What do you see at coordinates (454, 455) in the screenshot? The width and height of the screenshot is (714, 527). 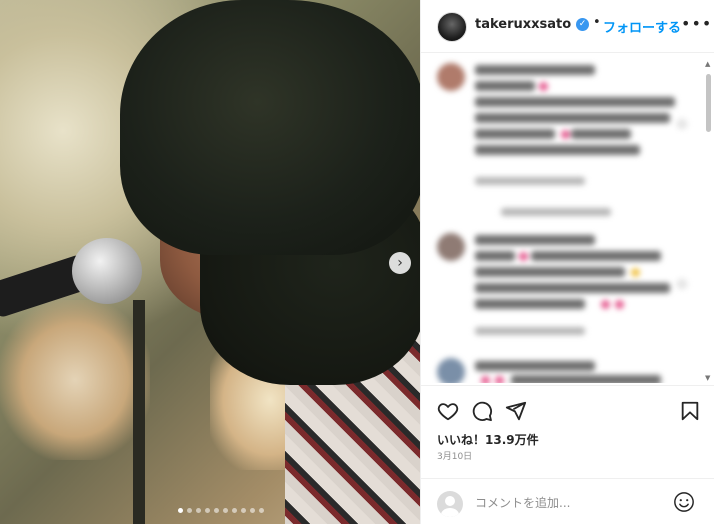 I see `post-date: 3月10日` at bounding box center [454, 455].